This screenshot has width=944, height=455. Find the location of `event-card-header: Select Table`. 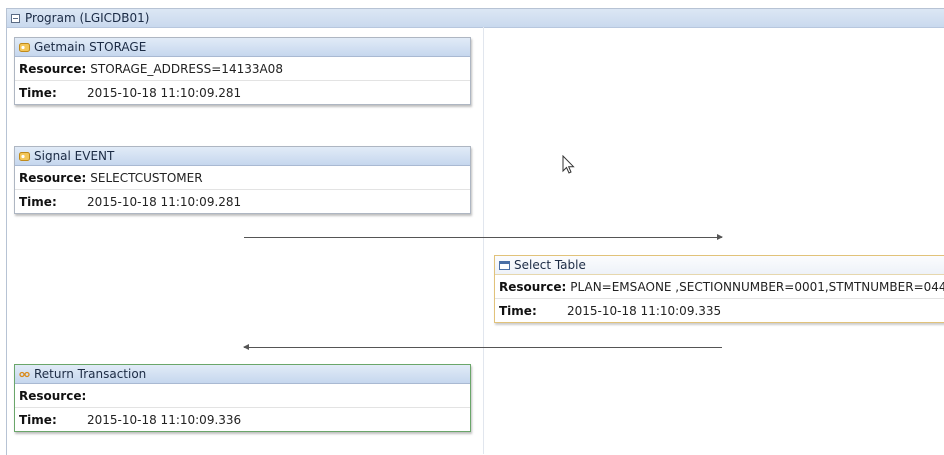

event-card-header: Select Table is located at coordinates (719, 265).